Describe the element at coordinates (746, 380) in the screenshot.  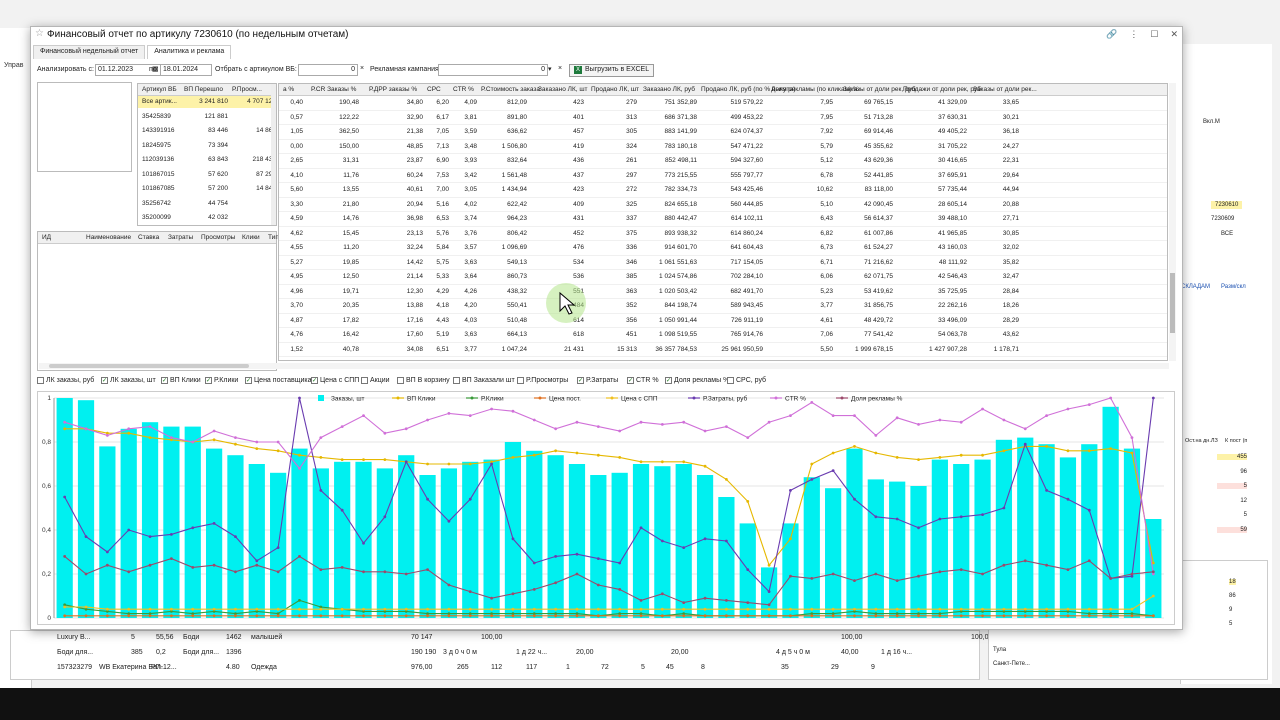
I see `series-checkbox: CPC, руб` at that location.